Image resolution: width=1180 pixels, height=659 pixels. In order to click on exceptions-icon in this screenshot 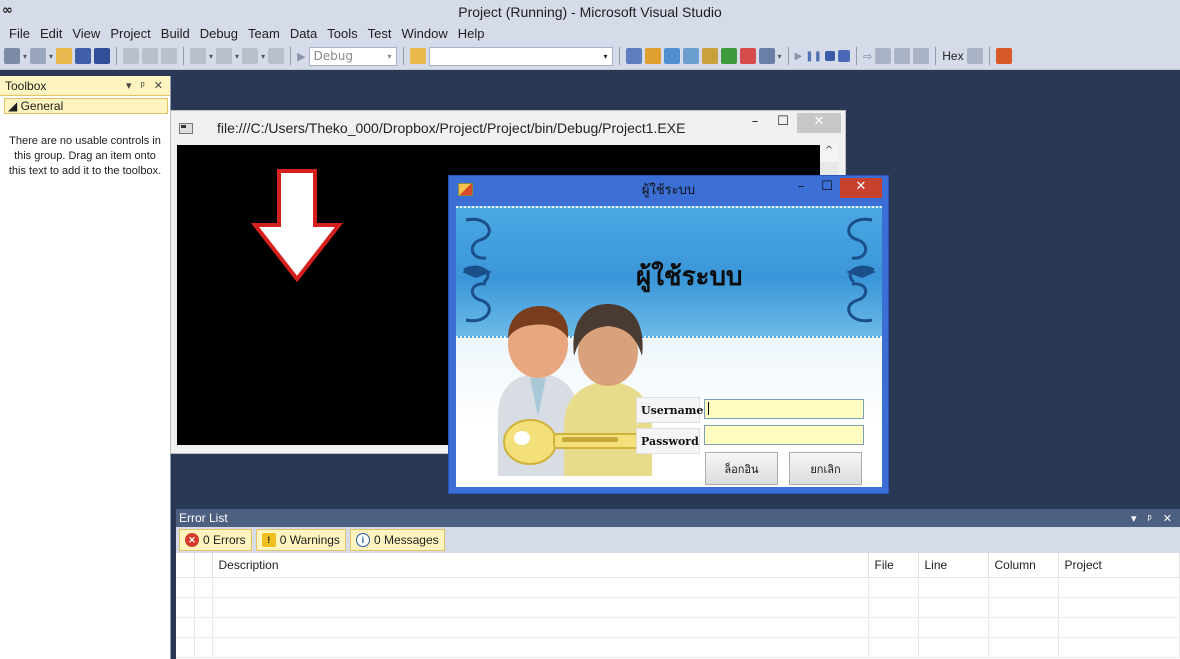, I will do `click(1003, 56)`.